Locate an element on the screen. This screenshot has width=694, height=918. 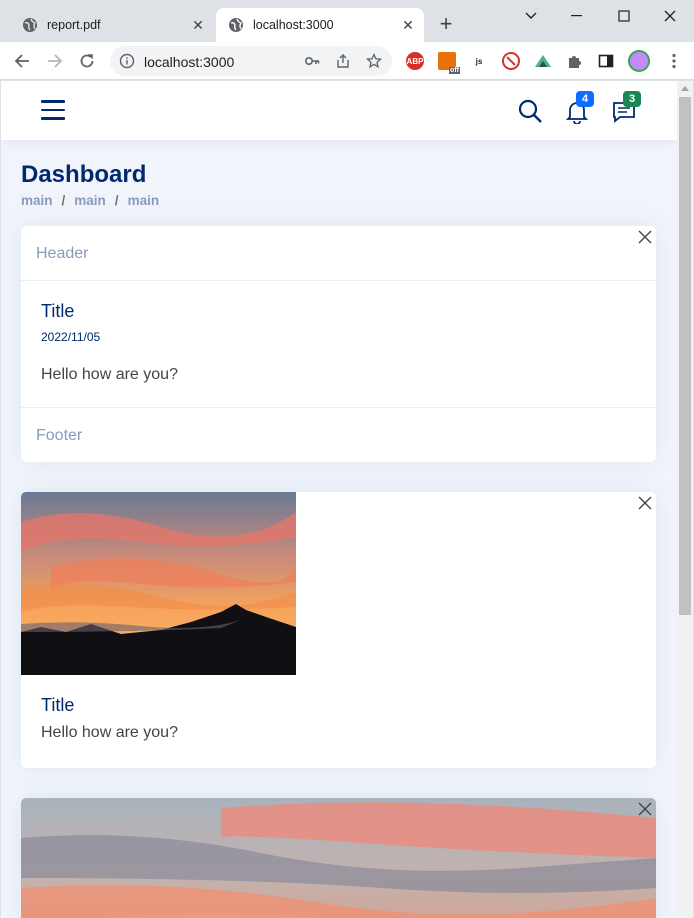
profile-avatar is located at coordinates (639, 61).